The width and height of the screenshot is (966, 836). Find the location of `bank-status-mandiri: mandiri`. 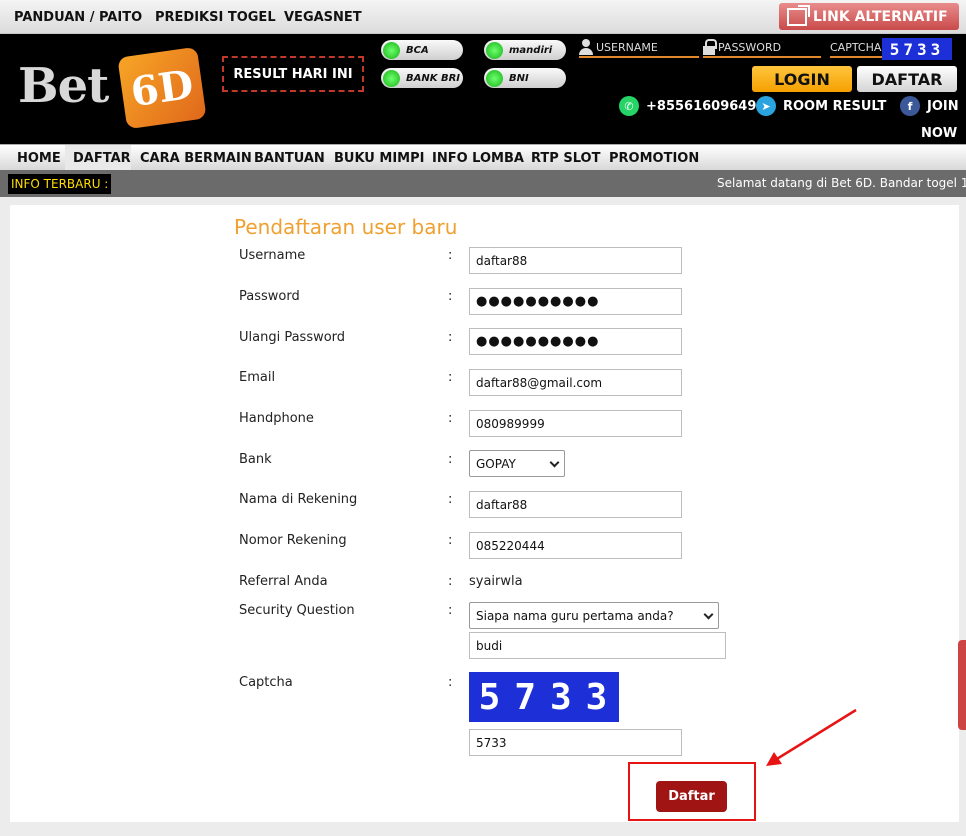

bank-status-mandiri: mandiri is located at coordinates (525, 50).